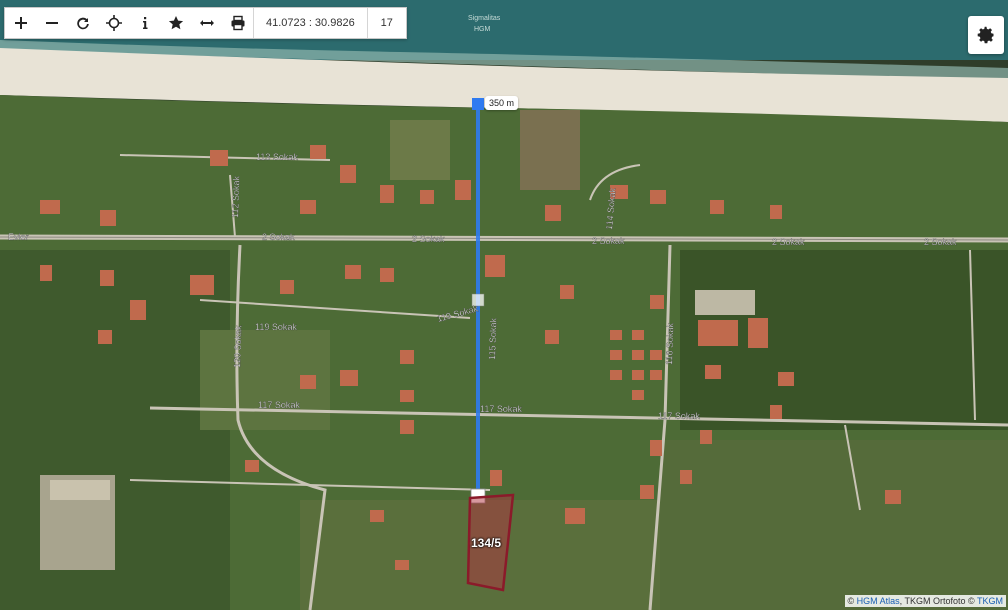 The height and width of the screenshot is (610, 1008). I want to click on map-attribution: © HGM Atlas, TKGM Ortofoto © TKGM, so click(925, 601).